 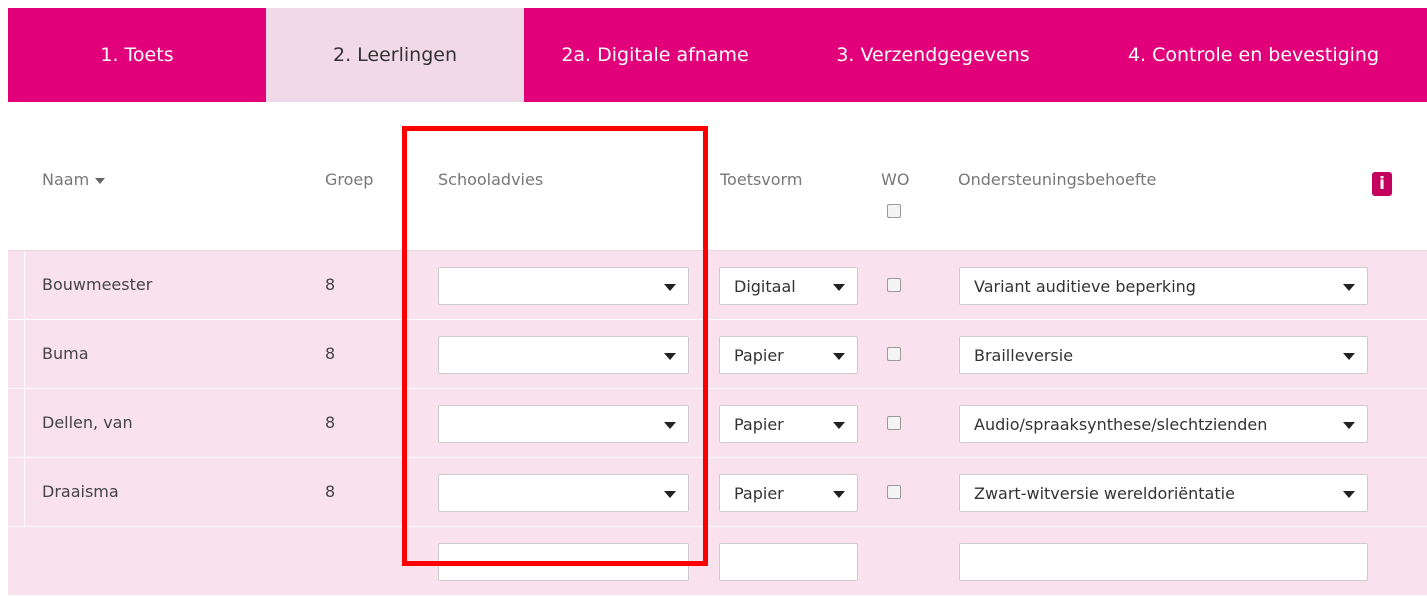 What do you see at coordinates (1163, 355) in the screenshot?
I see `ondersteuning-select: Brailleversie` at bounding box center [1163, 355].